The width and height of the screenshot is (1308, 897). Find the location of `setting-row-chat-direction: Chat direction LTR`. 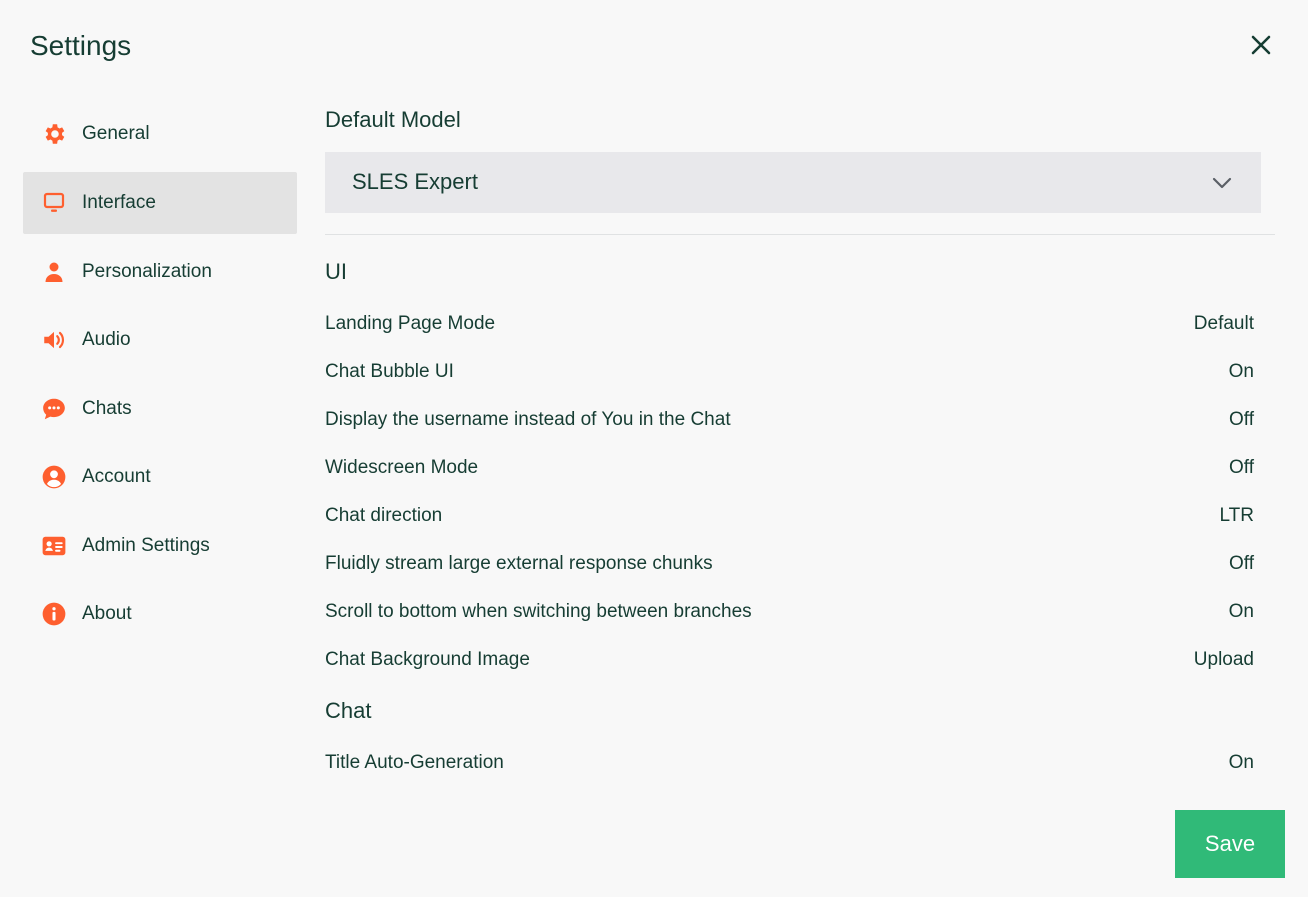

setting-row-chat-direction: Chat direction LTR is located at coordinates (789, 516).